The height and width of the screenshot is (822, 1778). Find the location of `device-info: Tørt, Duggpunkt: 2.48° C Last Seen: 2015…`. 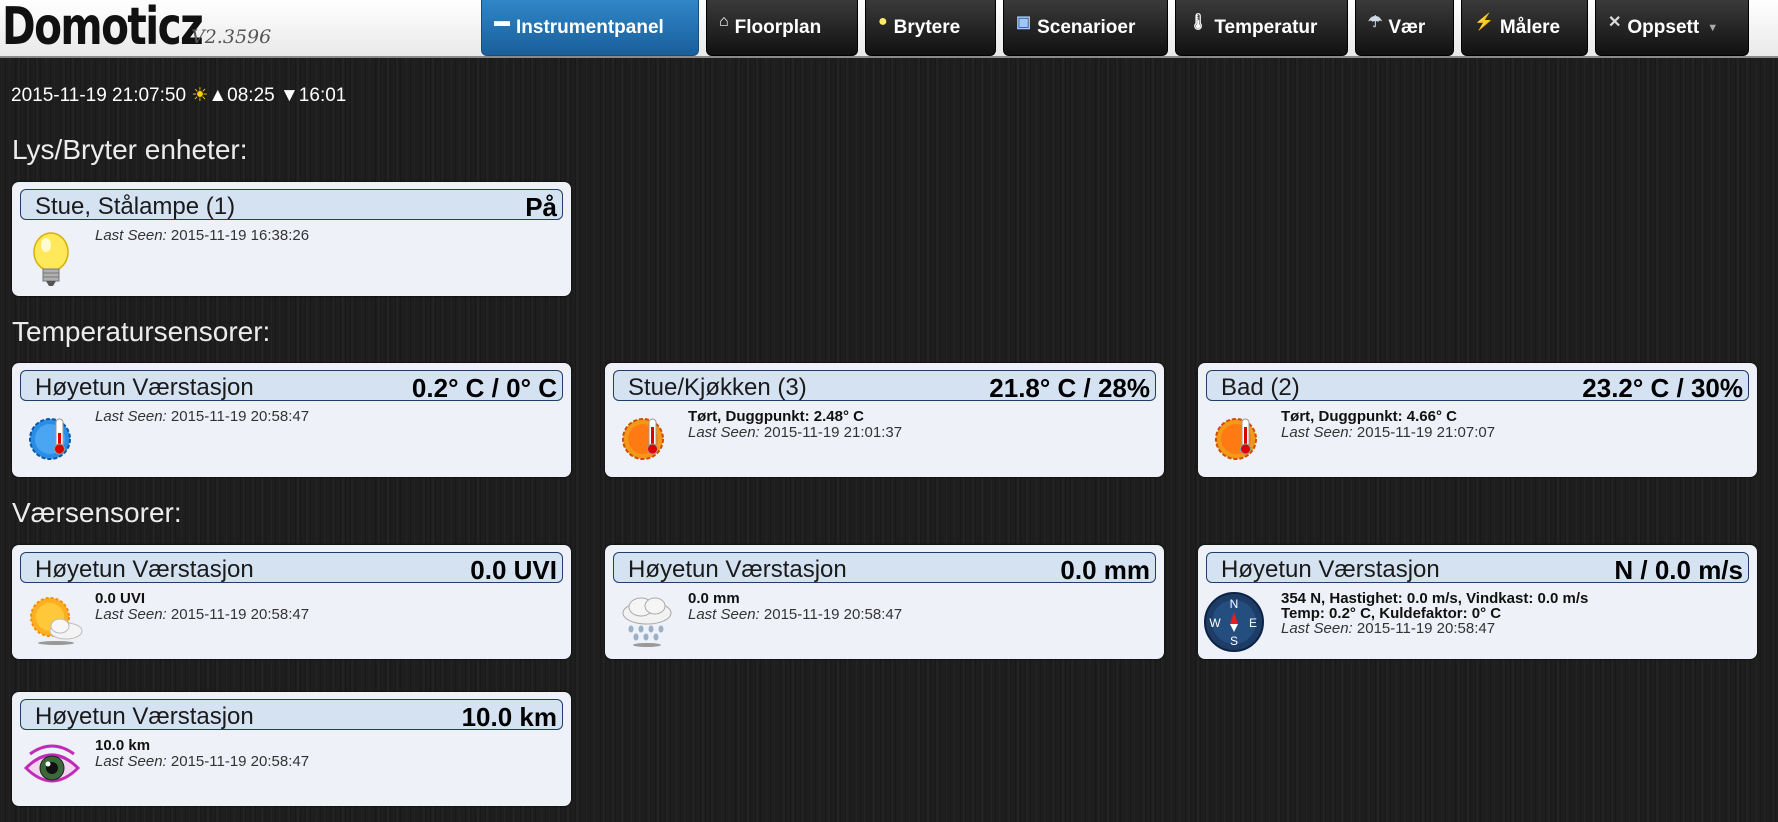

device-info: Tørt, Duggpunkt: 2.48° C Last Seen: 2015… is located at coordinates (795, 425).